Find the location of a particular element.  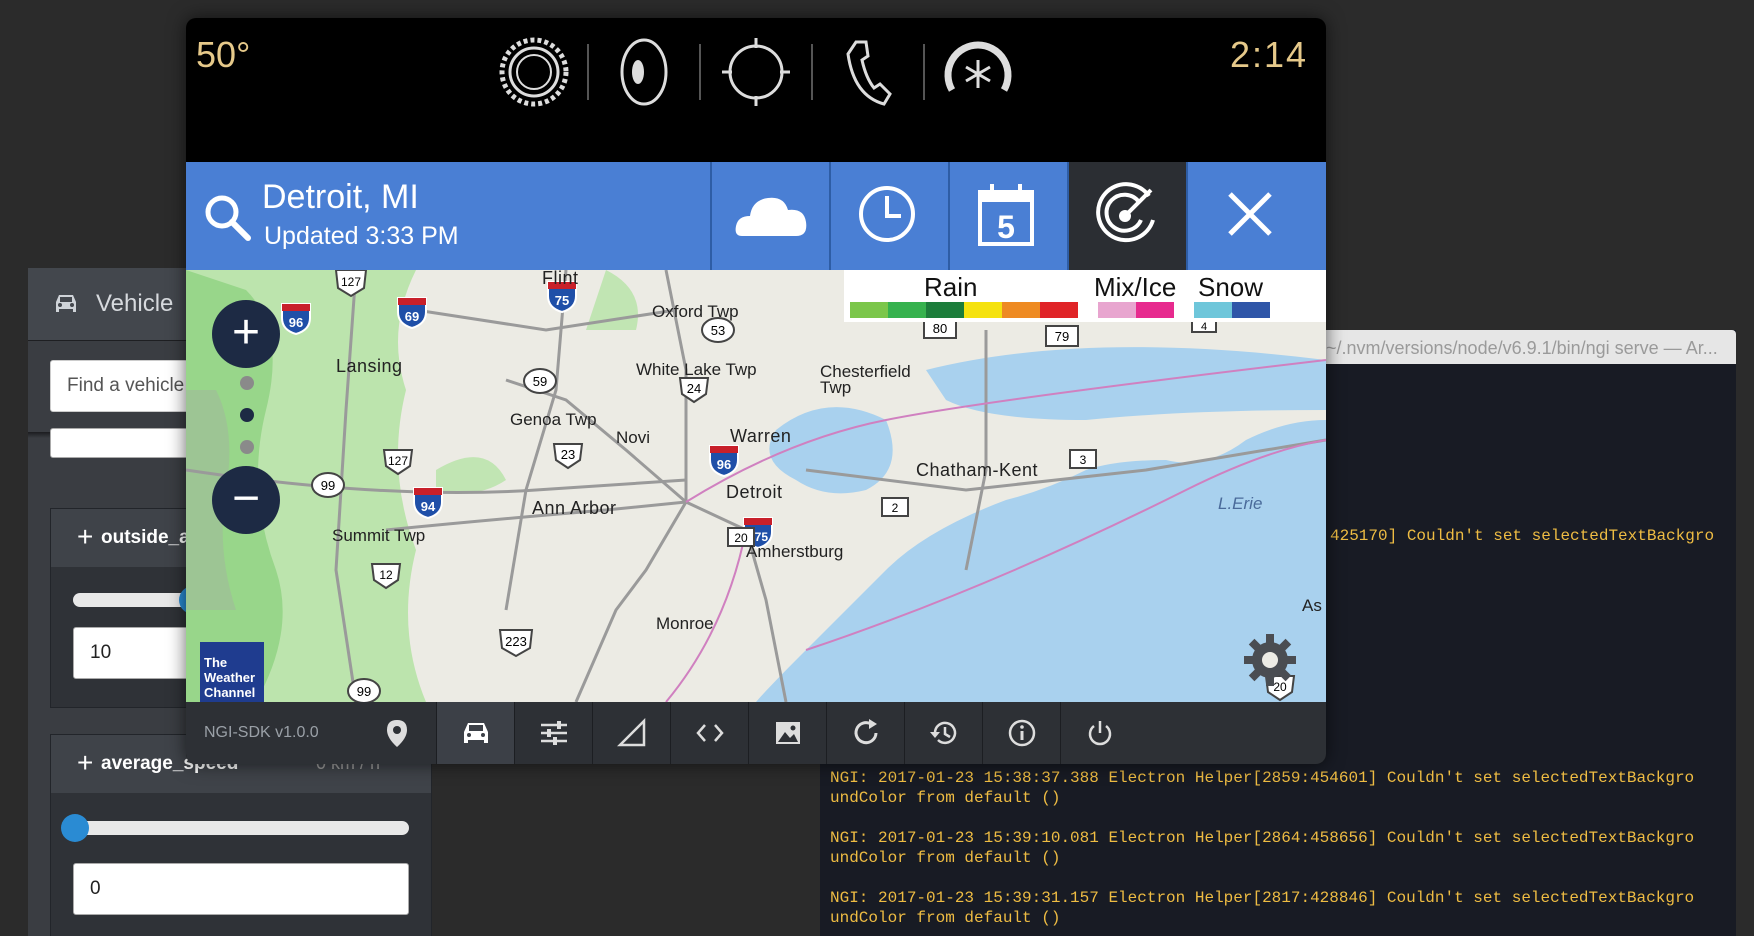

info-button is located at coordinates (1021, 733).